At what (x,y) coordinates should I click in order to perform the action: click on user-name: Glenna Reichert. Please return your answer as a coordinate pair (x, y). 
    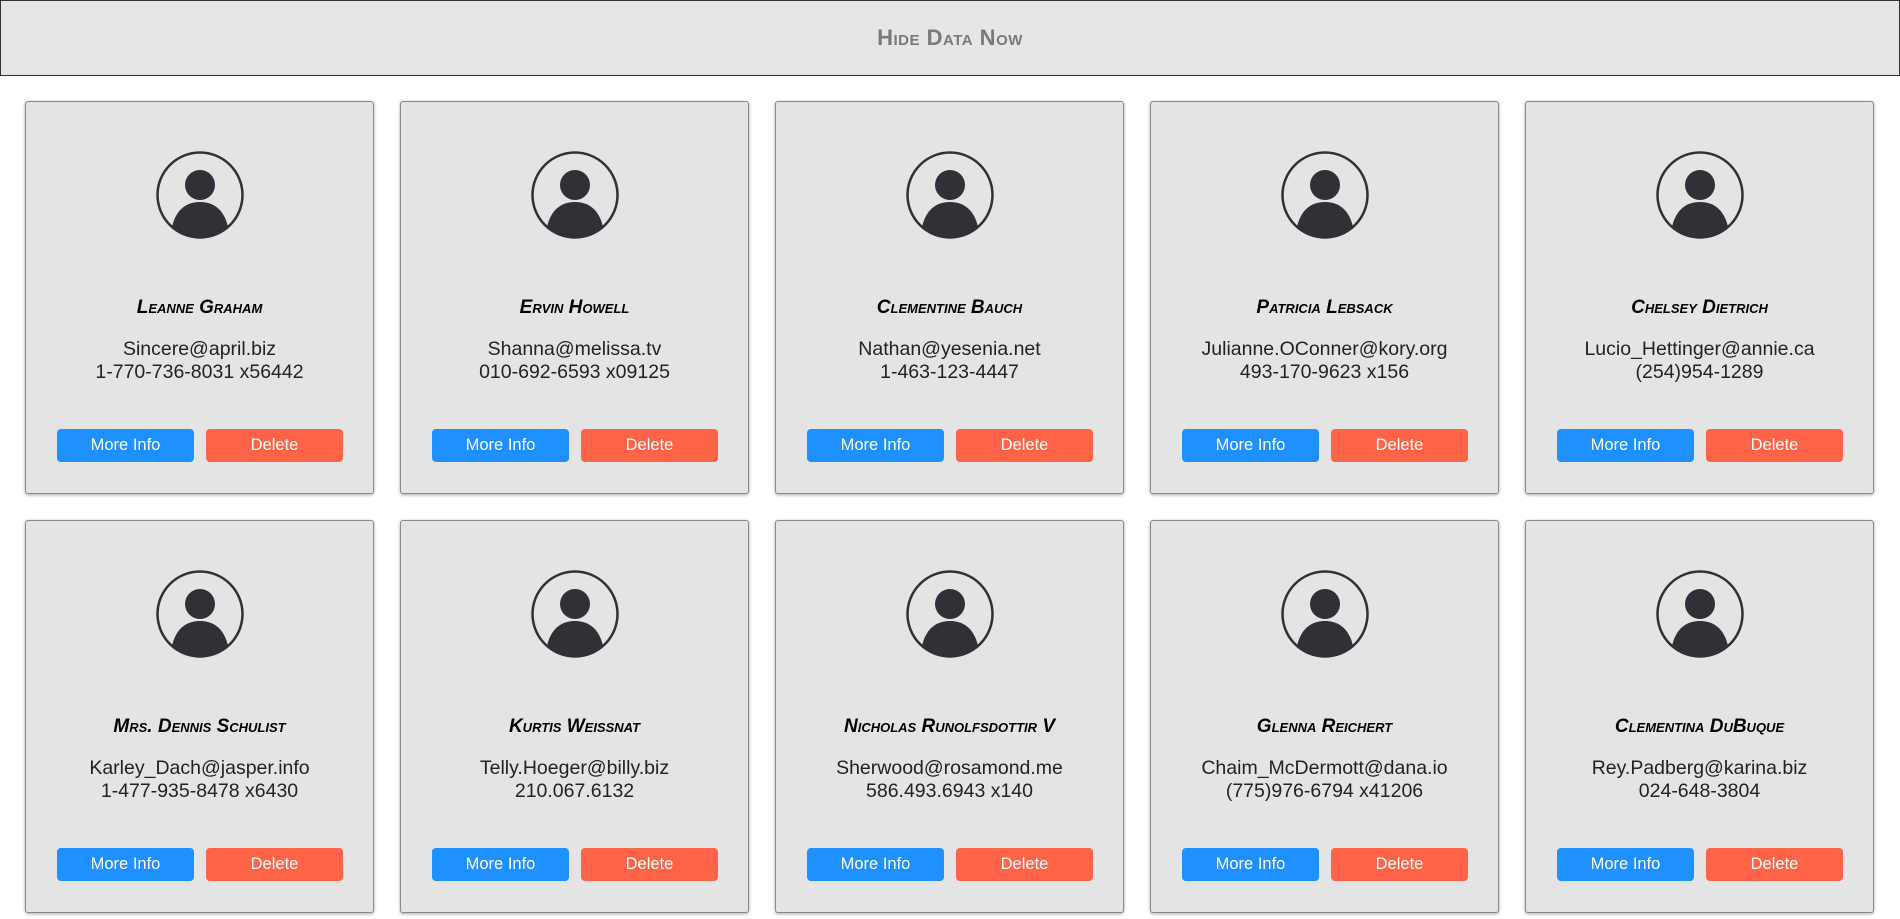
    Looking at the image, I should click on (1324, 726).